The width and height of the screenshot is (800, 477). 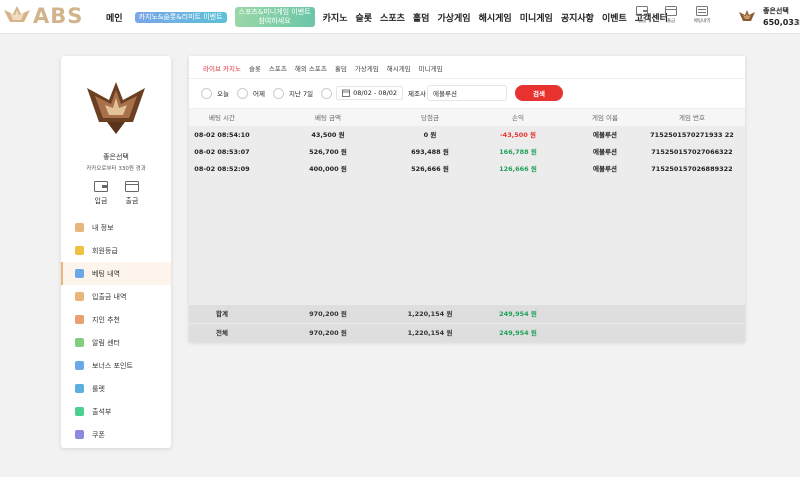 I want to click on column-header: 게임 이름, so click(x=605, y=118).